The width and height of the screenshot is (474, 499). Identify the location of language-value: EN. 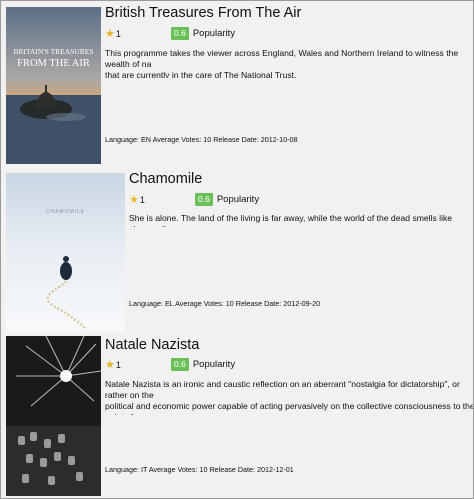
(145, 139).